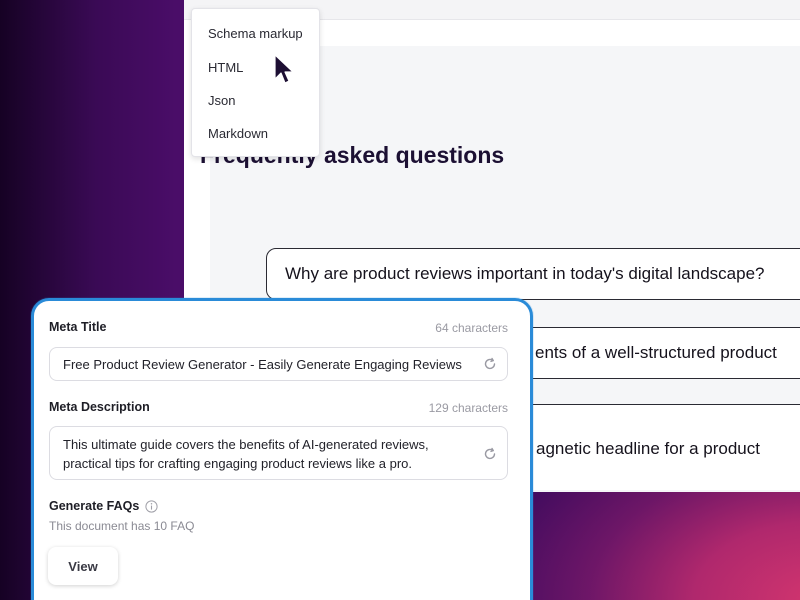 This screenshot has width=800, height=600. What do you see at coordinates (656, 352) in the screenshot?
I see `faq-question-text: ents of a well-structured product` at bounding box center [656, 352].